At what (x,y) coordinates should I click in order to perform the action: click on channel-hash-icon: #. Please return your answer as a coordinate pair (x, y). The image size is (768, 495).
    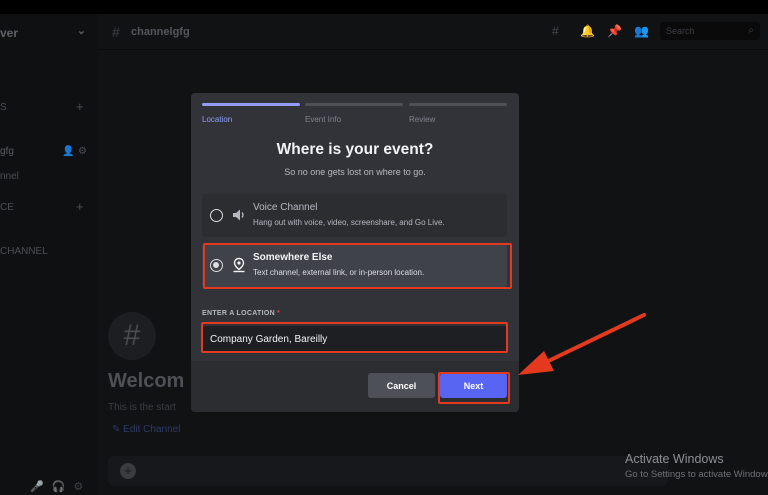
    Looking at the image, I should click on (132, 336).